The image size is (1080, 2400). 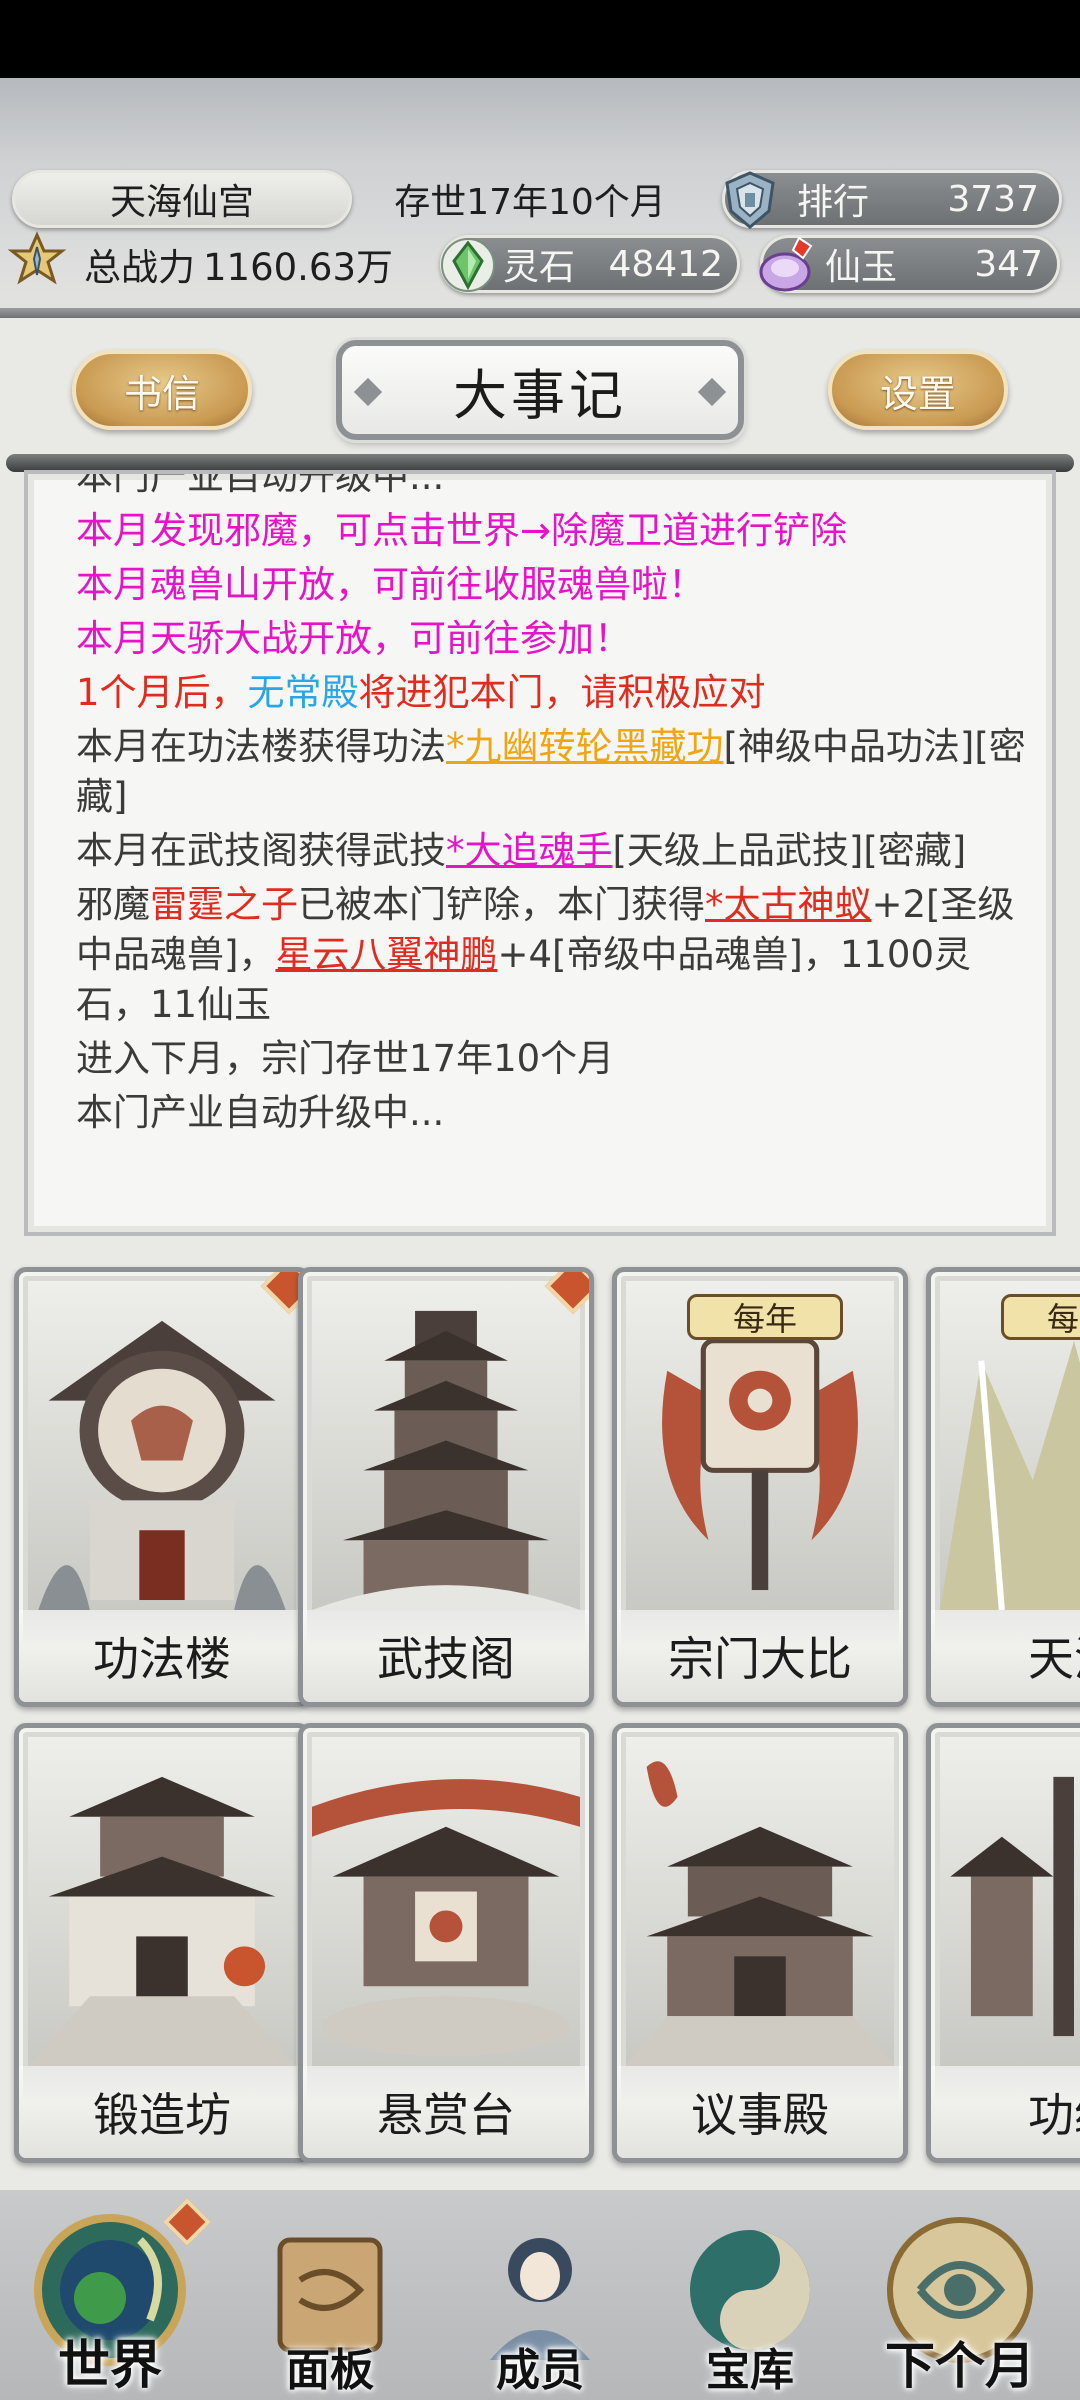 What do you see at coordinates (993, 199) in the screenshot?
I see `rank-value: 3737` at bounding box center [993, 199].